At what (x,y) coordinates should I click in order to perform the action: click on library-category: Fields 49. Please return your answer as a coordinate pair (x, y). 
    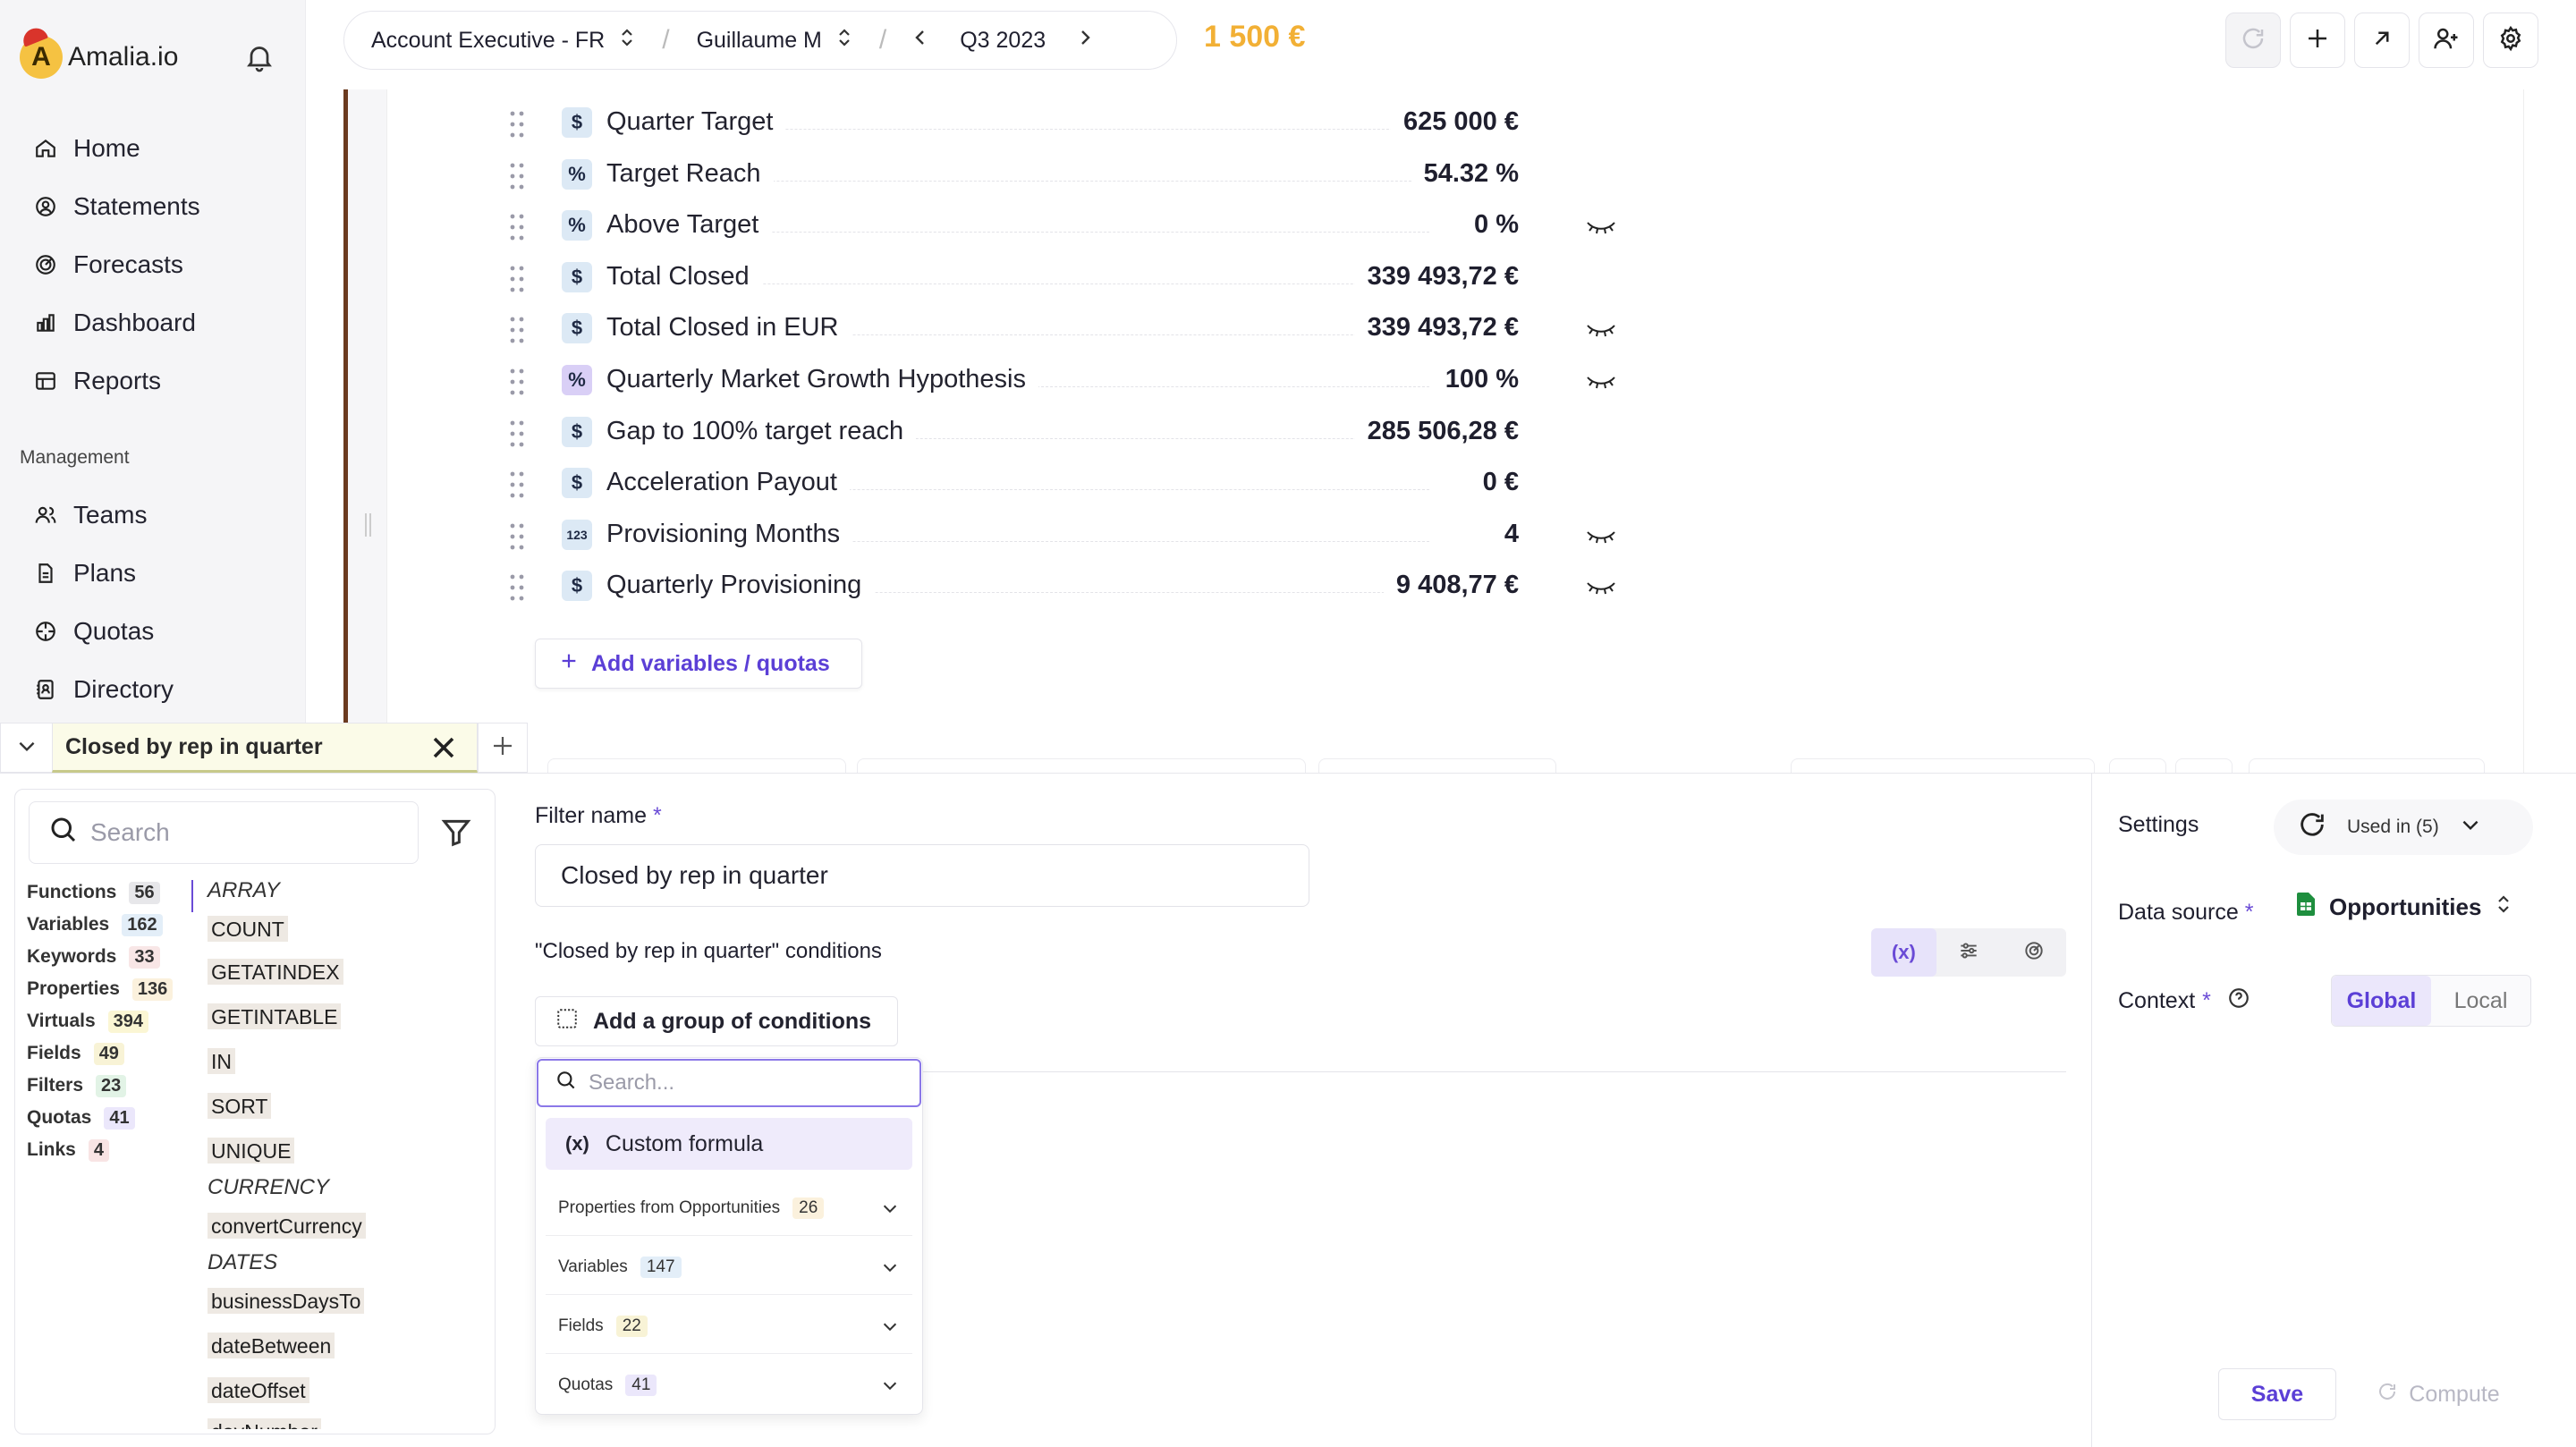
    Looking at the image, I should click on (75, 1053).